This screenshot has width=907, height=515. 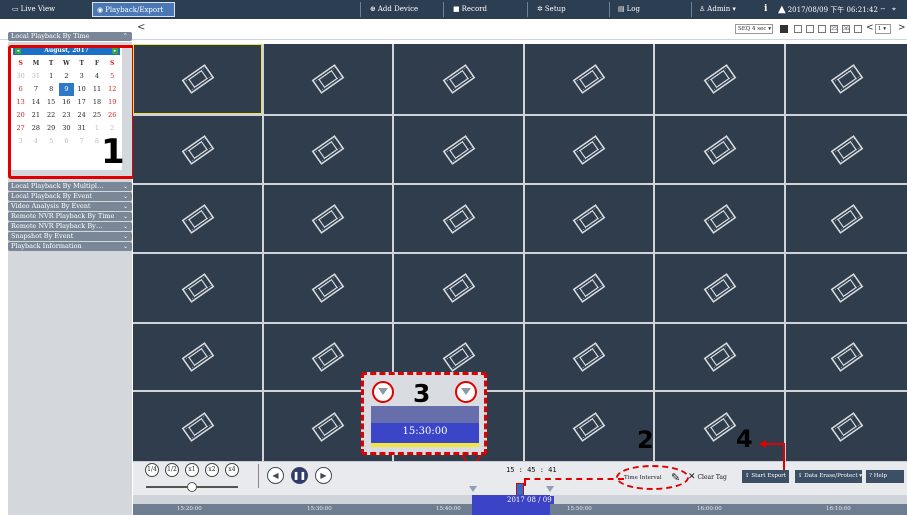 I want to click on pin-icon: ✎, so click(x=675, y=477).